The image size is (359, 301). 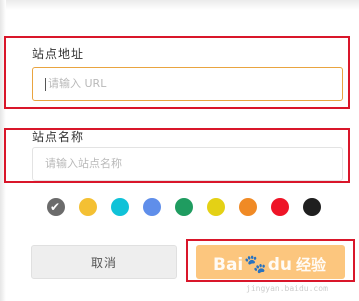 What do you see at coordinates (280, 207) in the screenshot?
I see `color-swatch-red` at bounding box center [280, 207].